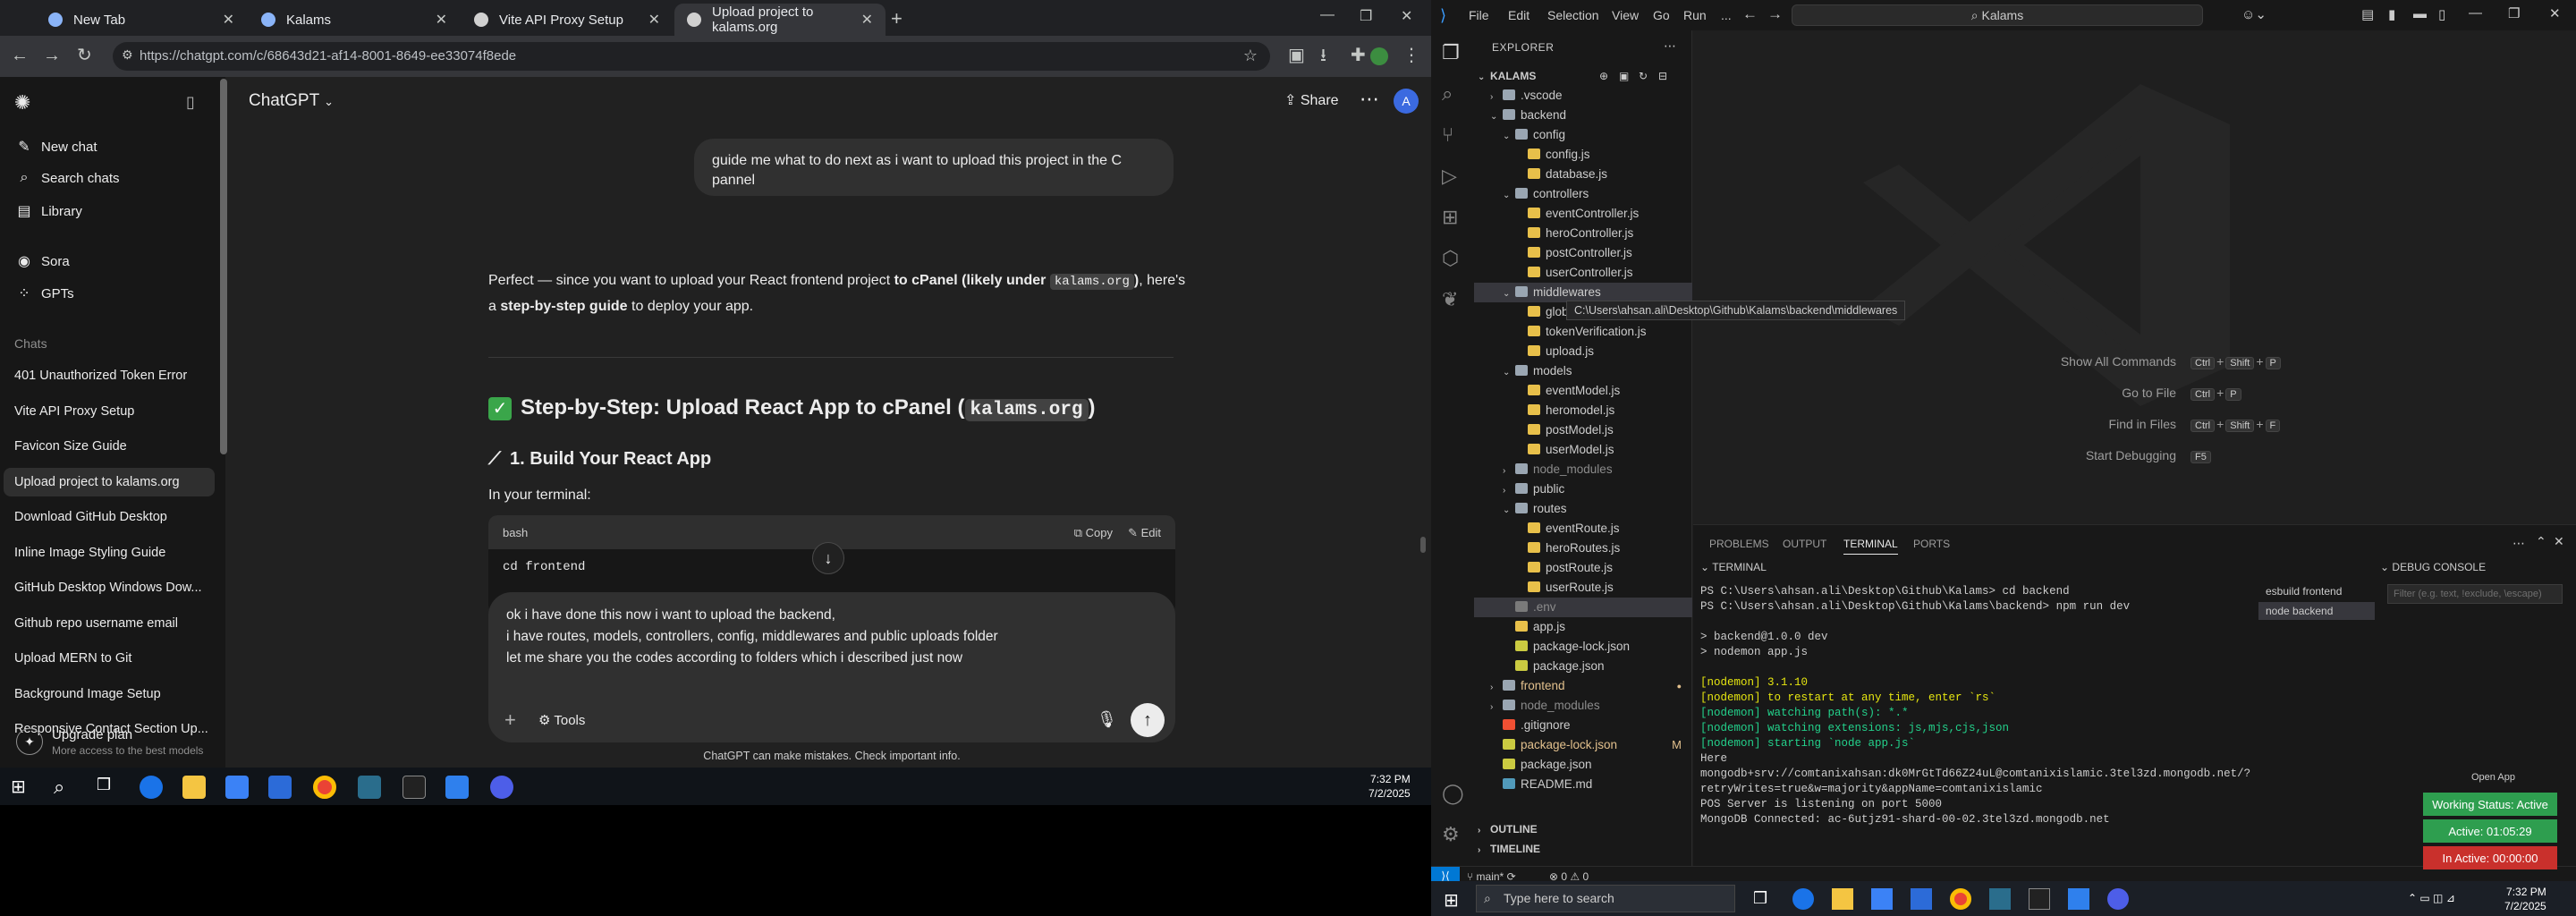  Describe the element at coordinates (2559, 541) in the screenshot. I see `close-panel-icon: ✕` at that location.